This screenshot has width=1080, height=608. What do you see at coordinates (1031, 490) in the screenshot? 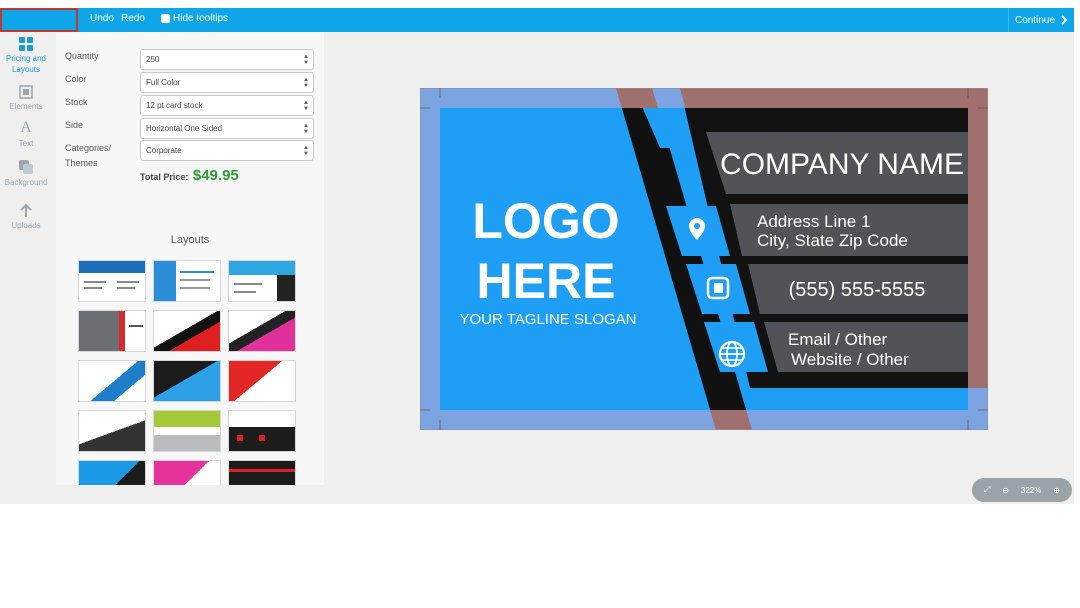
I see `zoom-level: 322%` at bounding box center [1031, 490].